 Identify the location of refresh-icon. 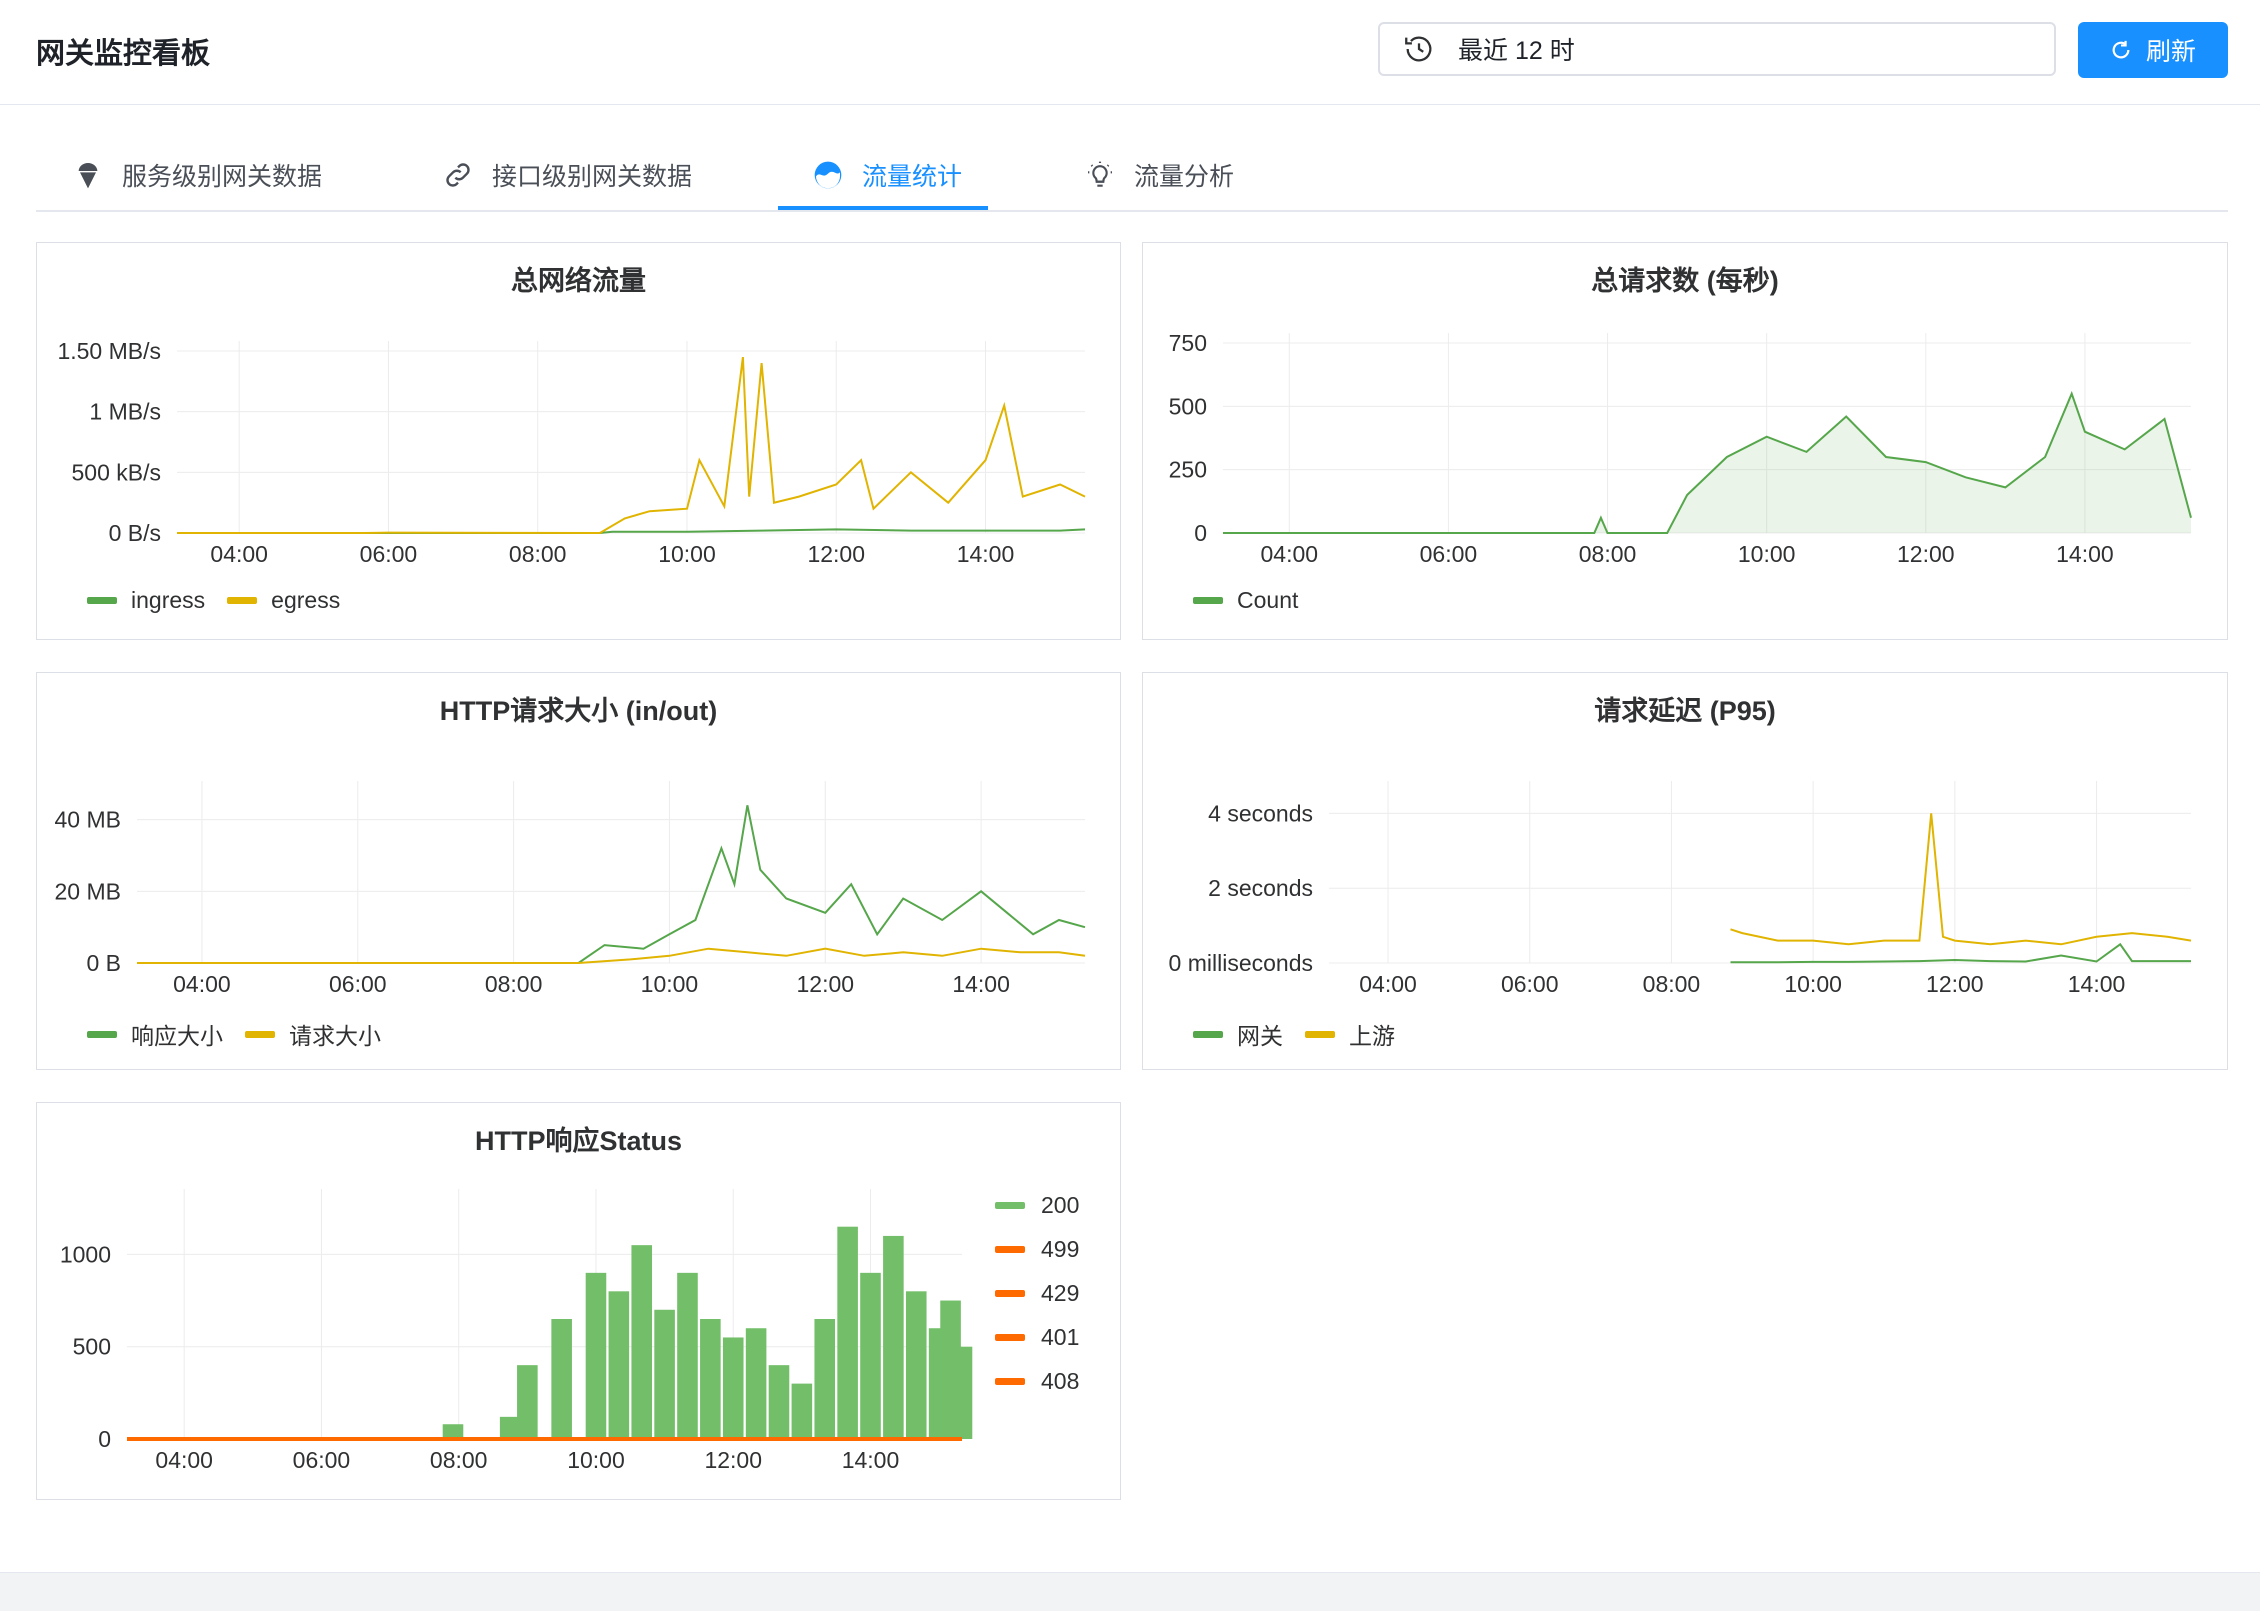
(2121, 49).